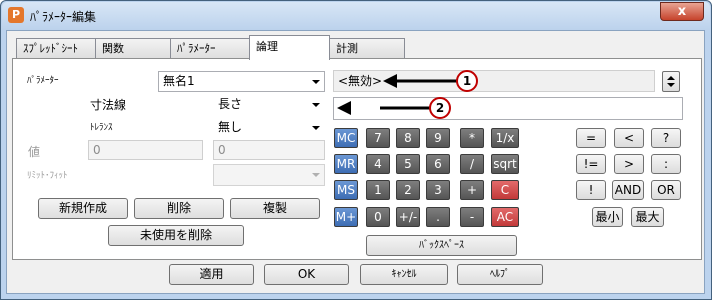  Describe the element at coordinates (43, 81) in the screenshot. I see `parameter-label: ﾊﾟﾗﾒｰﾀｰ` at that location.